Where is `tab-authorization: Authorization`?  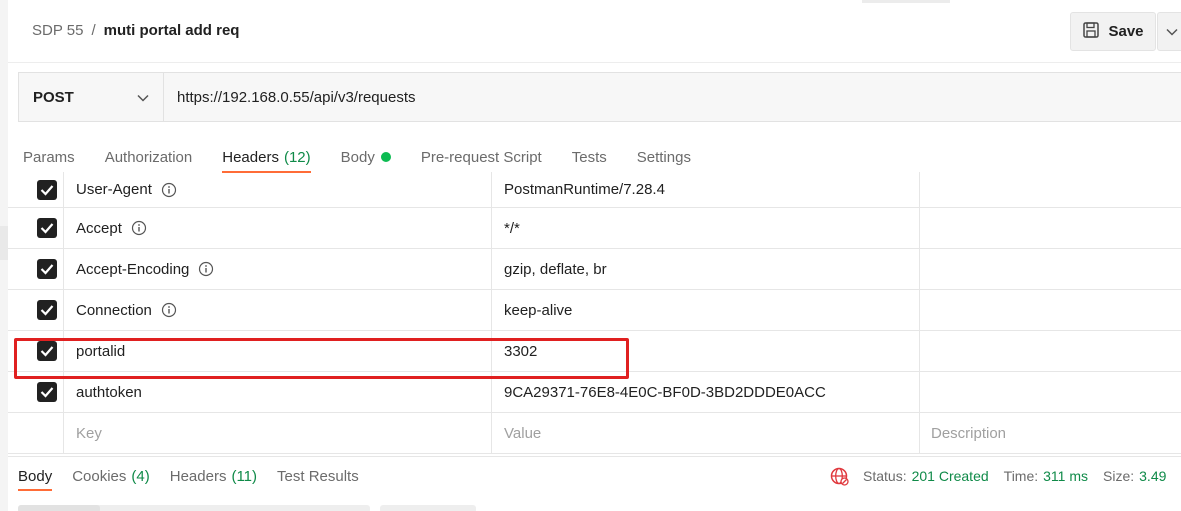
tab-authorization: Authorization is located at coordinates (149, 157).